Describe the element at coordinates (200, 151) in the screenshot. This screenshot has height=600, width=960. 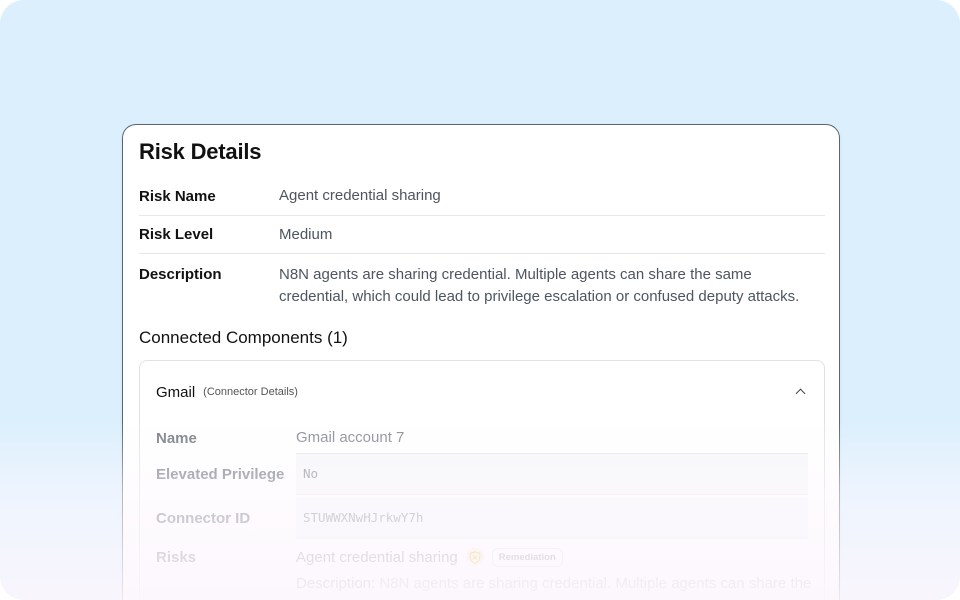
I see `card-title: Risk Details` at that location.